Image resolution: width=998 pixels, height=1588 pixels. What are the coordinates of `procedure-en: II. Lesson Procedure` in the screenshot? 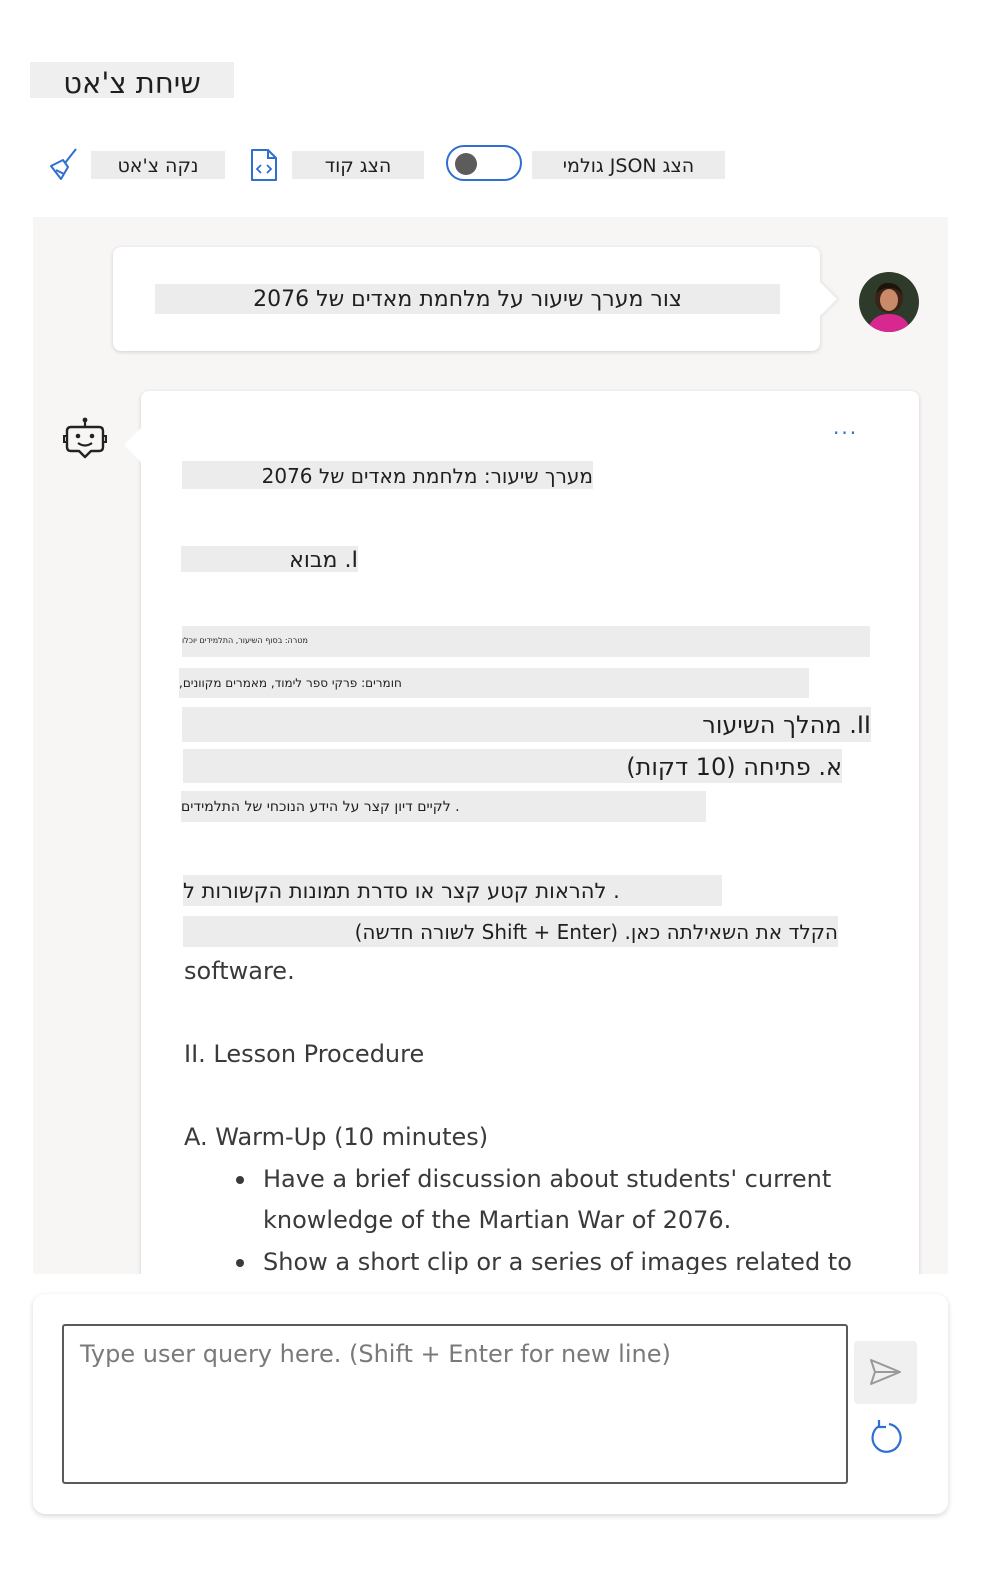 It's located at (304, 1054).